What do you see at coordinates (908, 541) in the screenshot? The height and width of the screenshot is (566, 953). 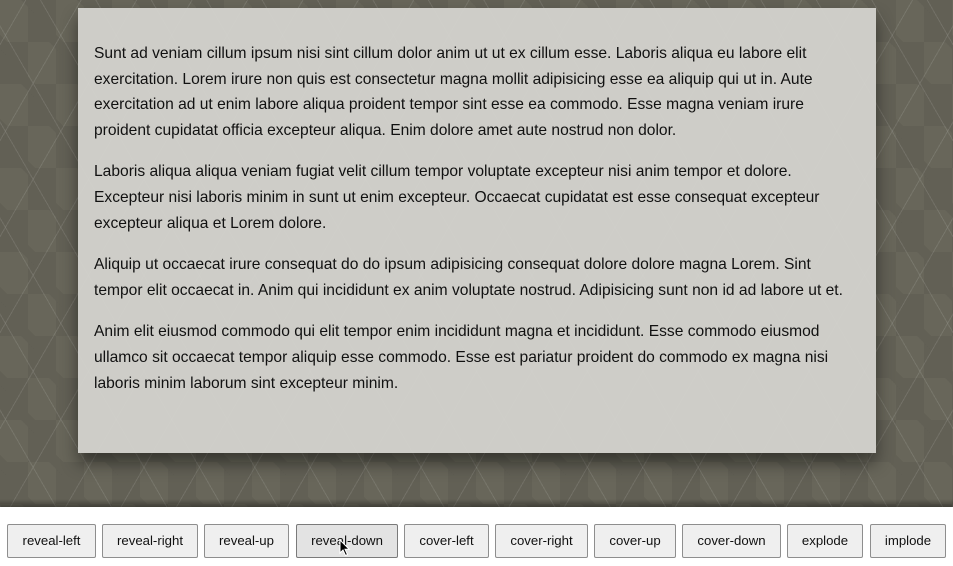 I see `implode-button: implode` at bounding box center [908, 541].